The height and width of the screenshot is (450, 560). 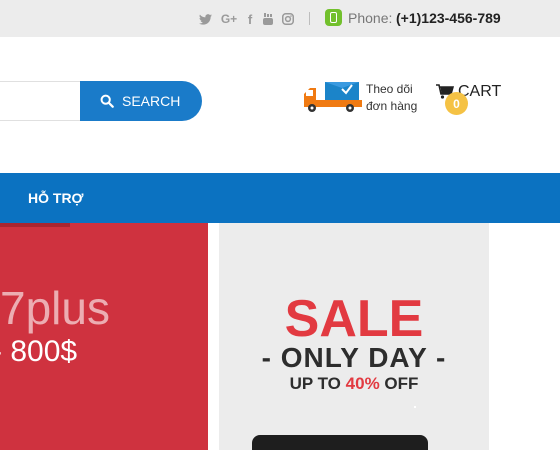 I want to click on order-tracking-link: Theo dõi đơn hàng, so click(x=391, y=98).